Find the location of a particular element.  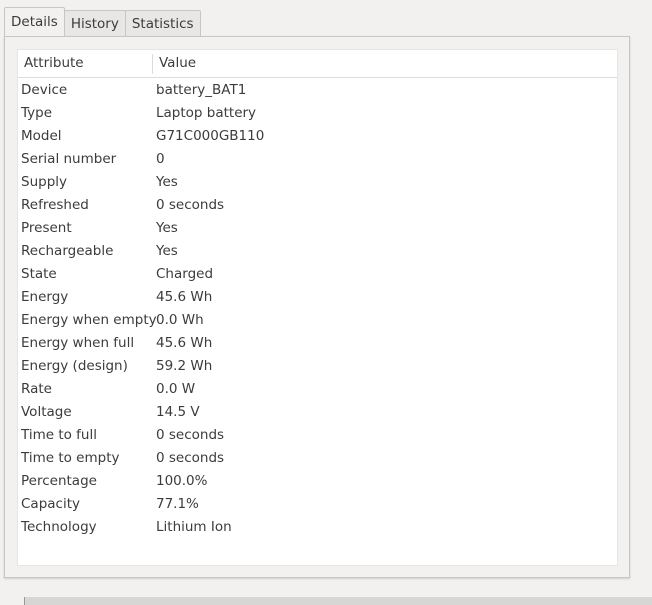

table-row: Type Laptop battery is located at coordinates (317, 113).